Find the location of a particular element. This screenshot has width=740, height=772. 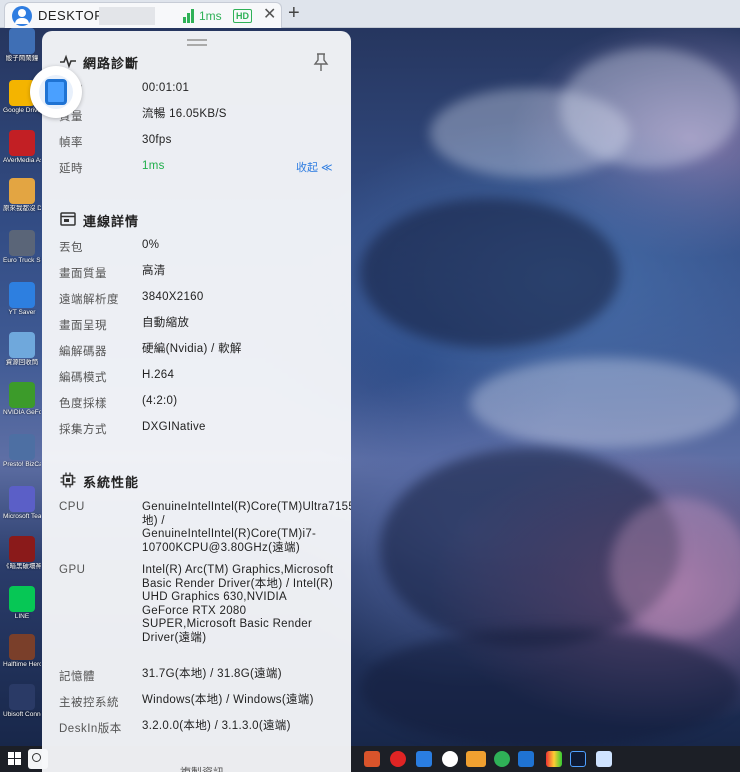

info-row-value: (4:2:0) is located at coordinates (160, 401).